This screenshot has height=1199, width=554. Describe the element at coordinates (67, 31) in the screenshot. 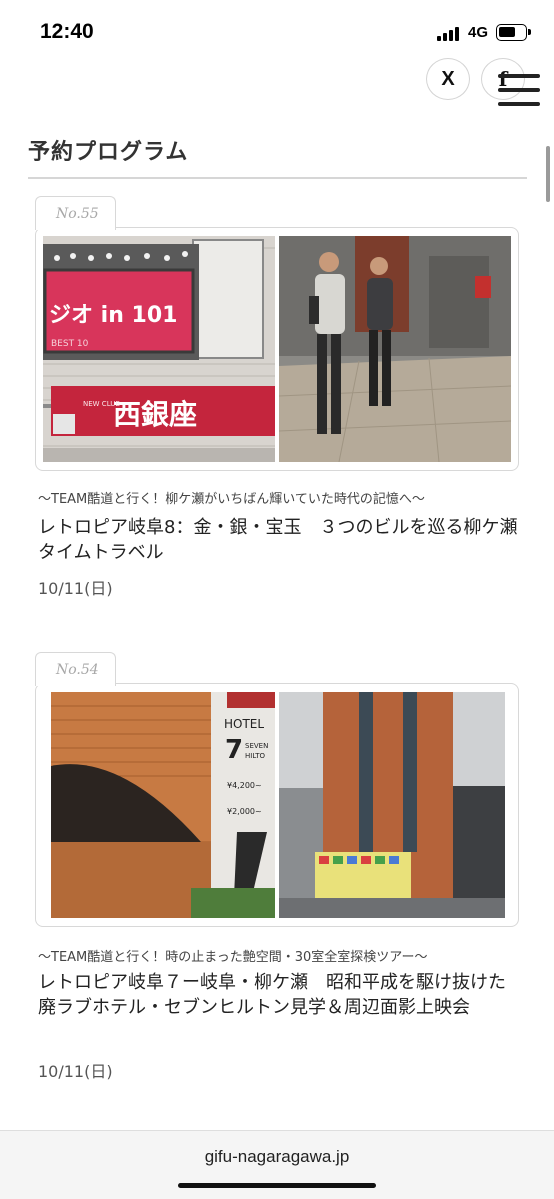

I see `status-time: 12:40` at that location.